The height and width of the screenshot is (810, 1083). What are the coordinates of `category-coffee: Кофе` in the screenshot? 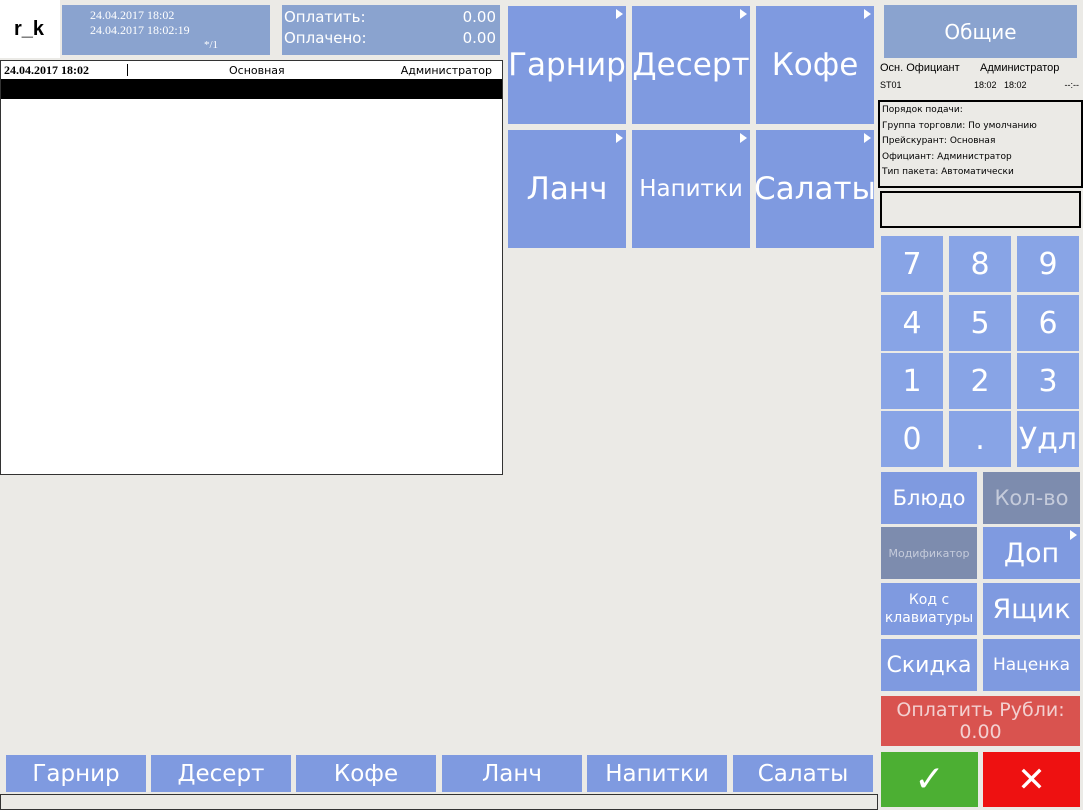 It's located at (815, 65).